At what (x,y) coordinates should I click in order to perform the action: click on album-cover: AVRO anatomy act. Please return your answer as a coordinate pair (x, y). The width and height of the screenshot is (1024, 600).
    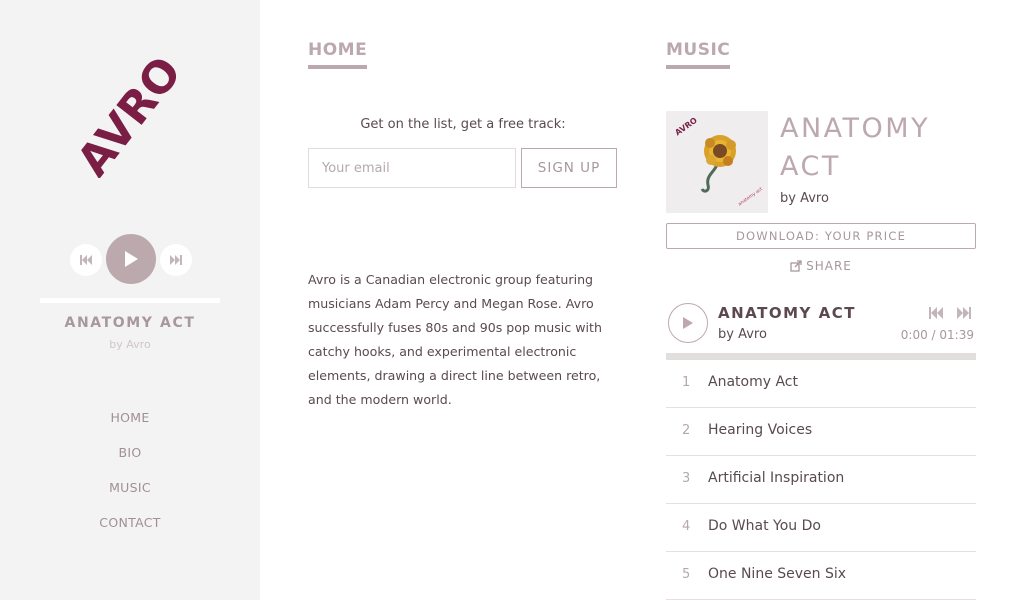
    Looking at the image, I should click on (717, 162).